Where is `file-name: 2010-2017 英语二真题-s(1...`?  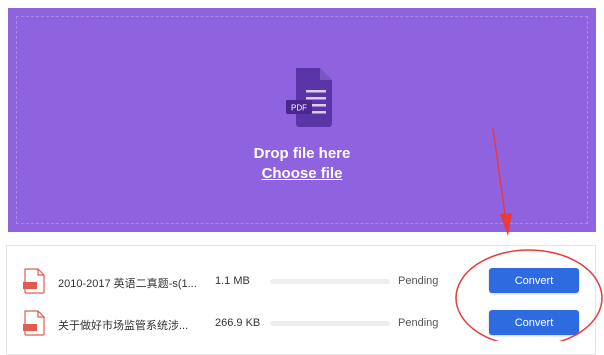
file-name: 2010-2017 英语二真题-s(1... is located at coordinates (127, 284).